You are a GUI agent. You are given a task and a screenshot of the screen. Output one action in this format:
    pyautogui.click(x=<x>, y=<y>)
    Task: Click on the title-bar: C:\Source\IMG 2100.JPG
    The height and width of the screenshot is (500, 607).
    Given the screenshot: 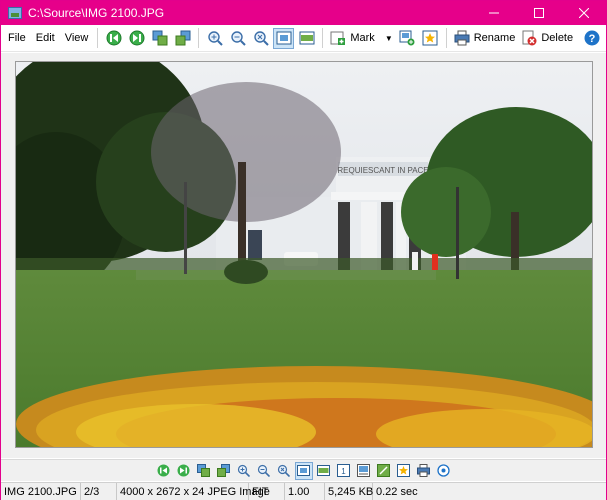 What is the action you would take?
    pyautogui.click(x=303, y=13)
    